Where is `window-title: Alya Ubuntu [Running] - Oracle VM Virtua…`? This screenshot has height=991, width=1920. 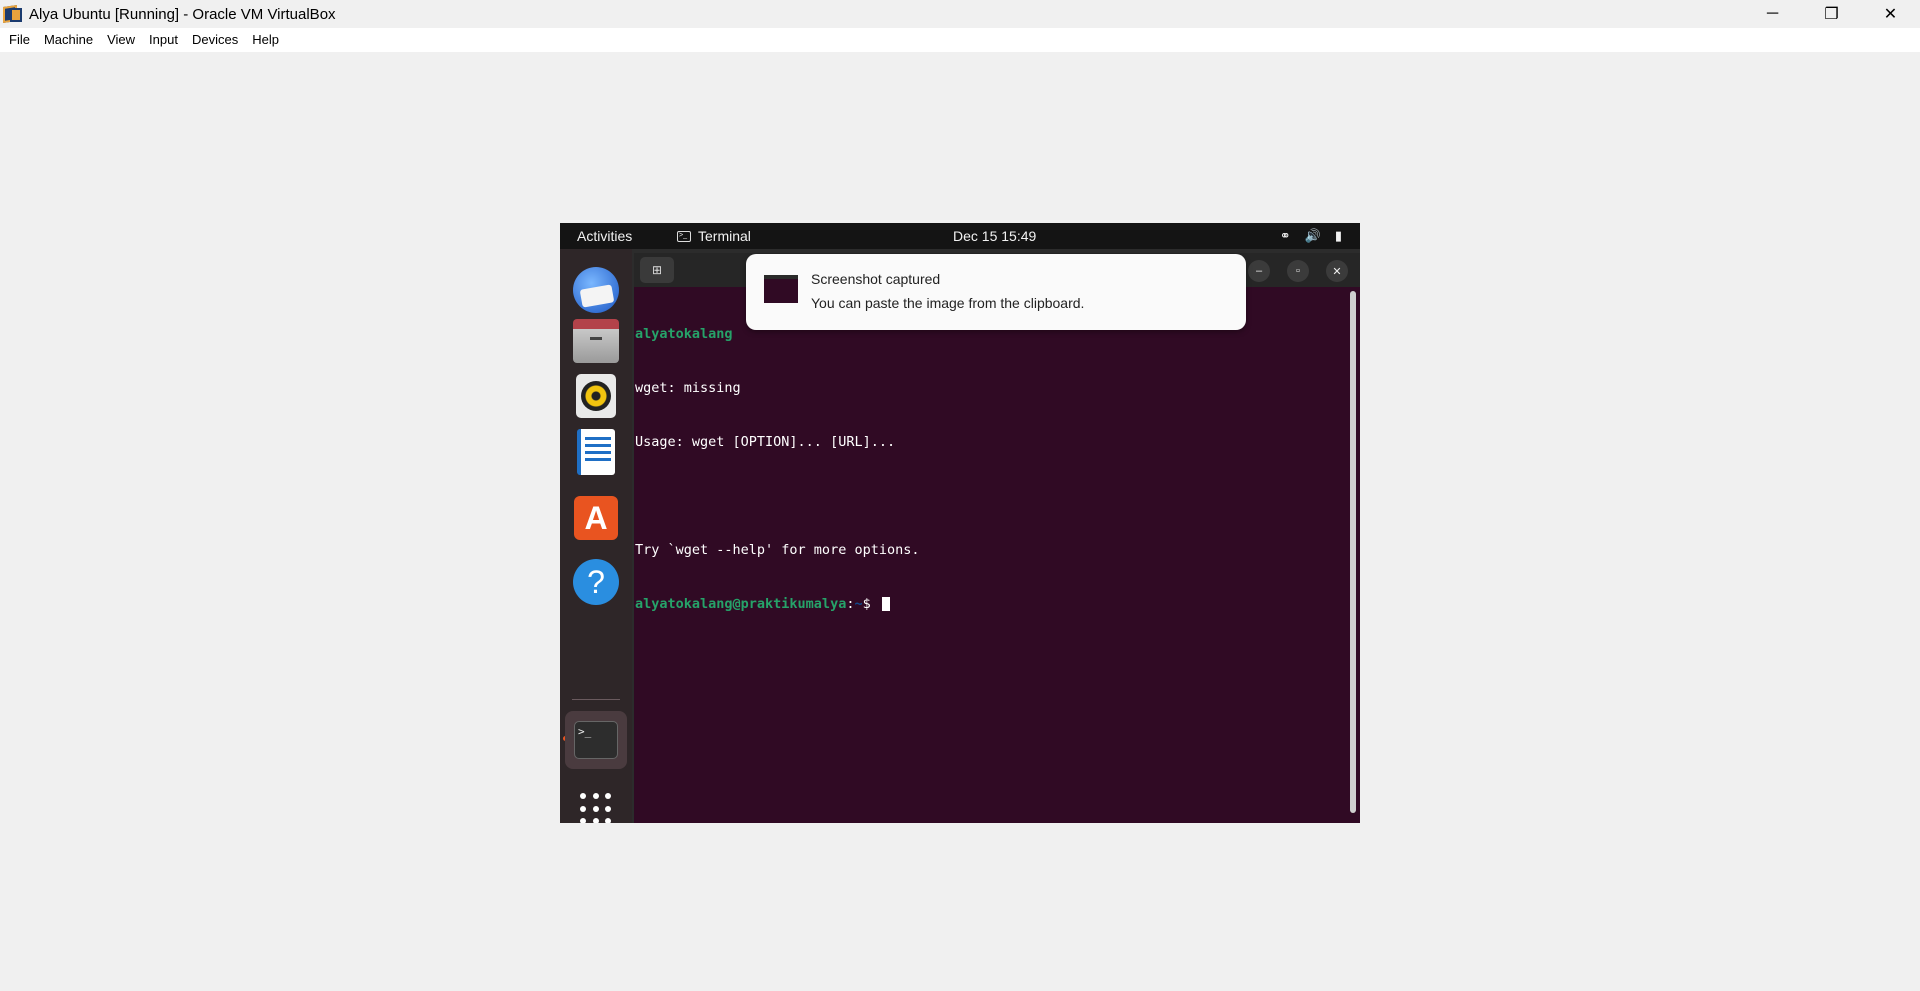
window-title: Alya Ubuntu [Running] - Oracle VM Virtua… is located at coordinates (182, 14).